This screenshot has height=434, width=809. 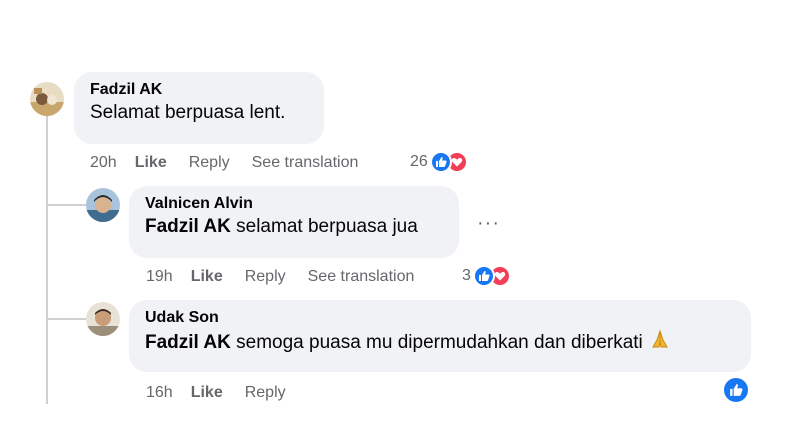 I want to click on comment-text: Fadzil AK selamat berpuasa jua, so click(x=294, y=227).